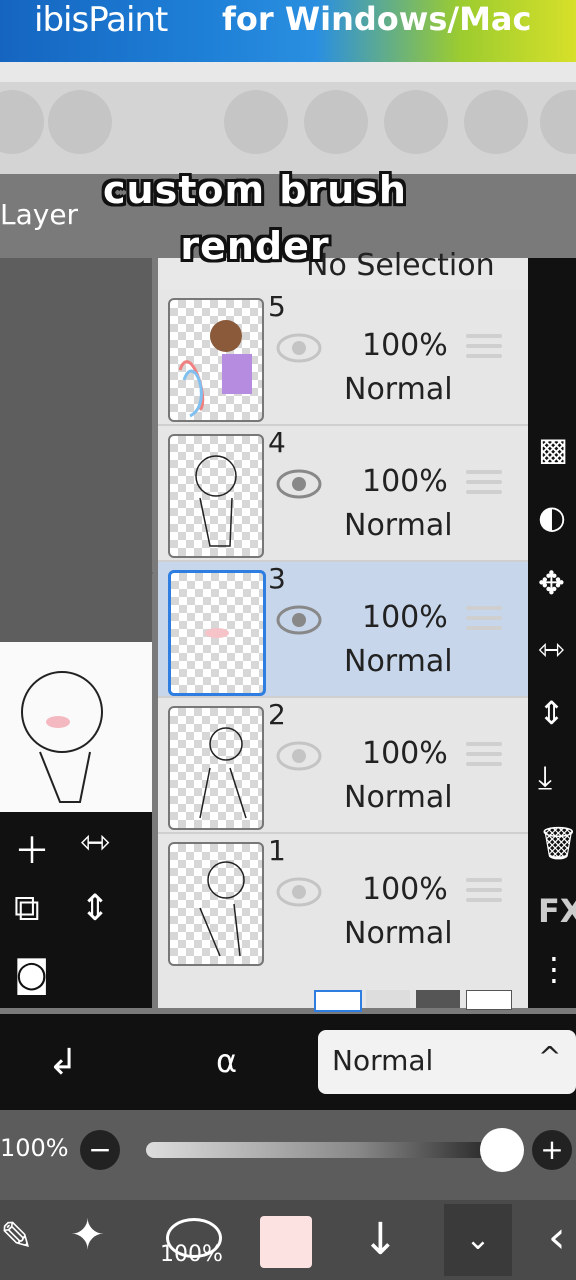 The image size is (576, 1280). I want to click on layer-number: 1, so click(277, 850).